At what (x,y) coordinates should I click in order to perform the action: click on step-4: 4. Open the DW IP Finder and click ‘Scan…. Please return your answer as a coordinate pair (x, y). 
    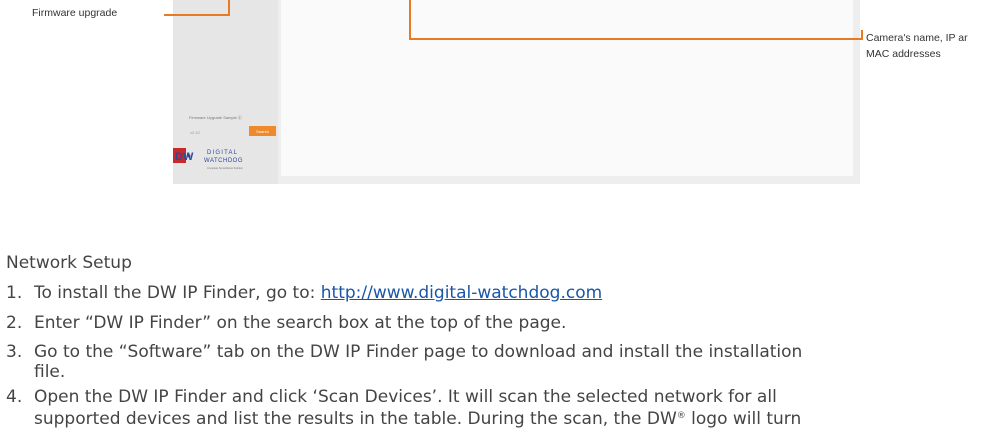
    Looking at the image, I should click on (500, 406).